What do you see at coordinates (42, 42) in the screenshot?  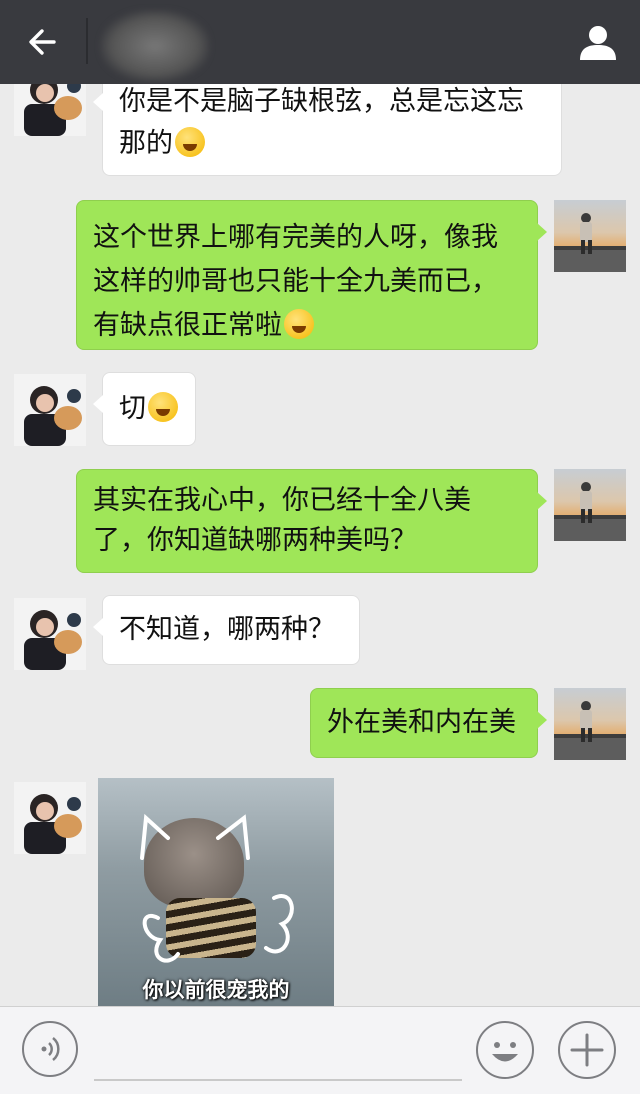 I see `arrow-left-icon` at bounding box center [42, 42].